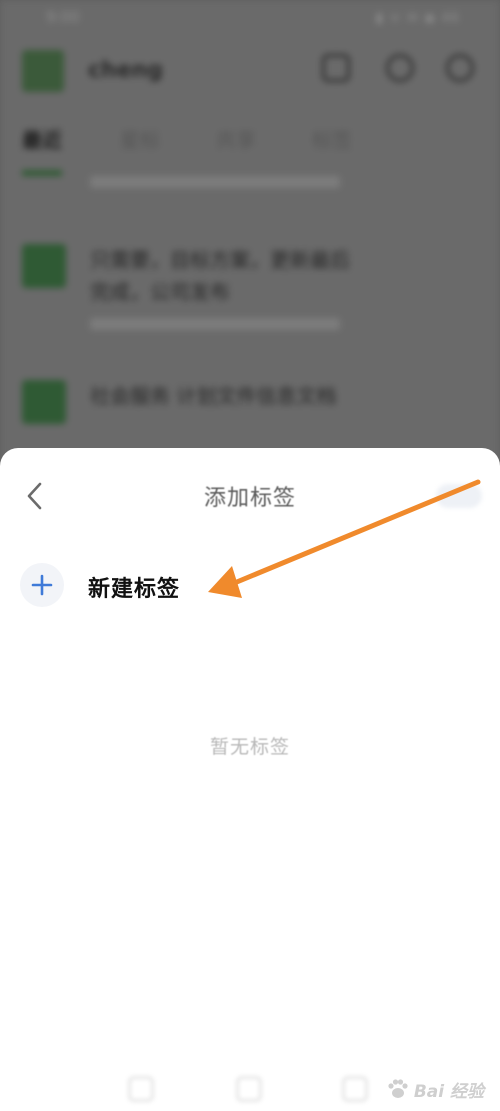  Describe the element at coordinates (336, 68) in the screenshot. I see `grid-icon` at that location.